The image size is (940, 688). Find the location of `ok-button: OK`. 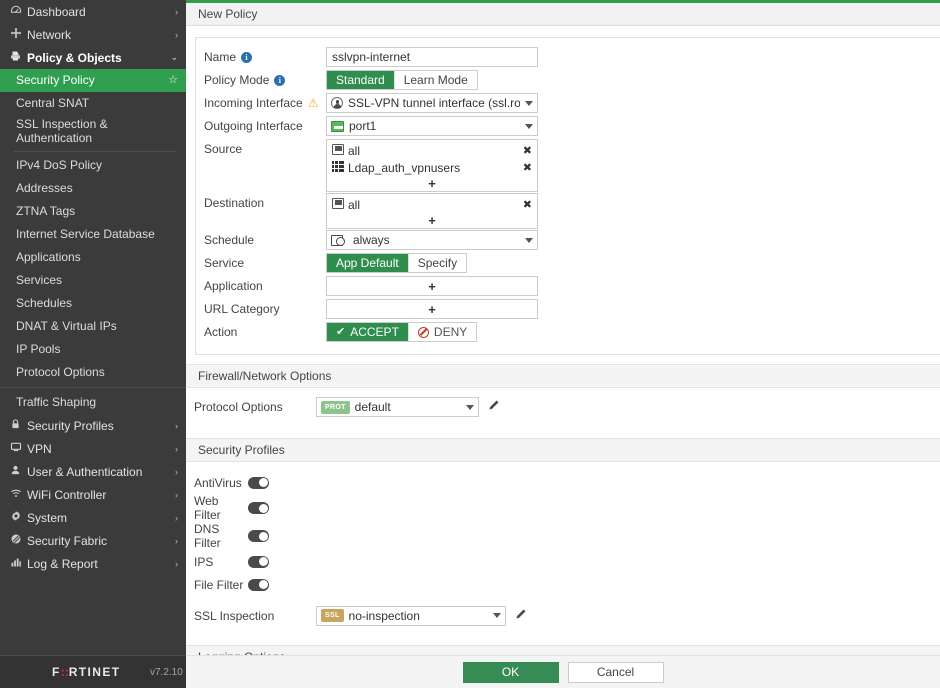

ok-button: OK is located at coordinates (510, 672).